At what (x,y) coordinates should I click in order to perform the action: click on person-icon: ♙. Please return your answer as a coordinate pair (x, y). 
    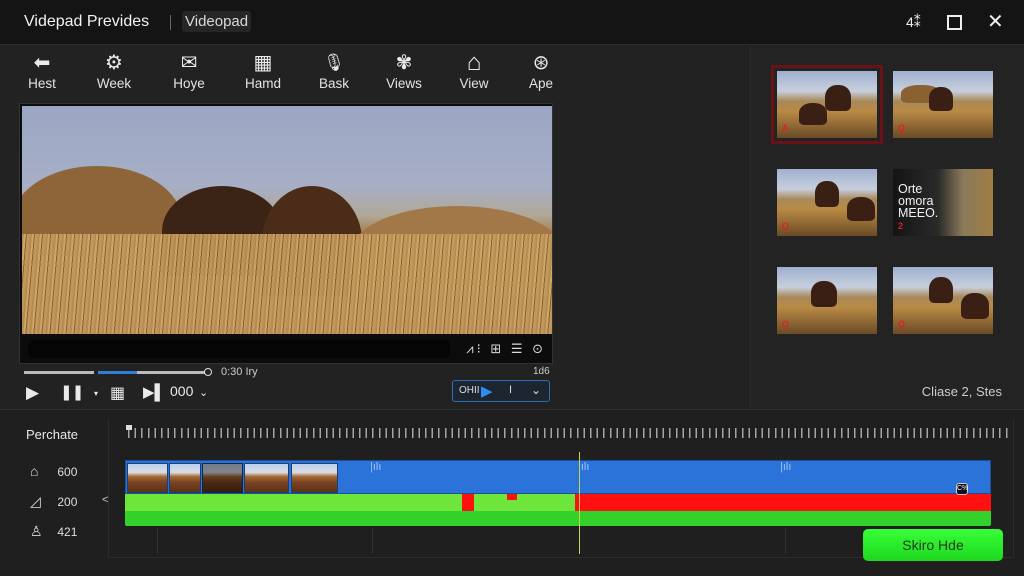
    Looking at the image, I should click on (36, 531).